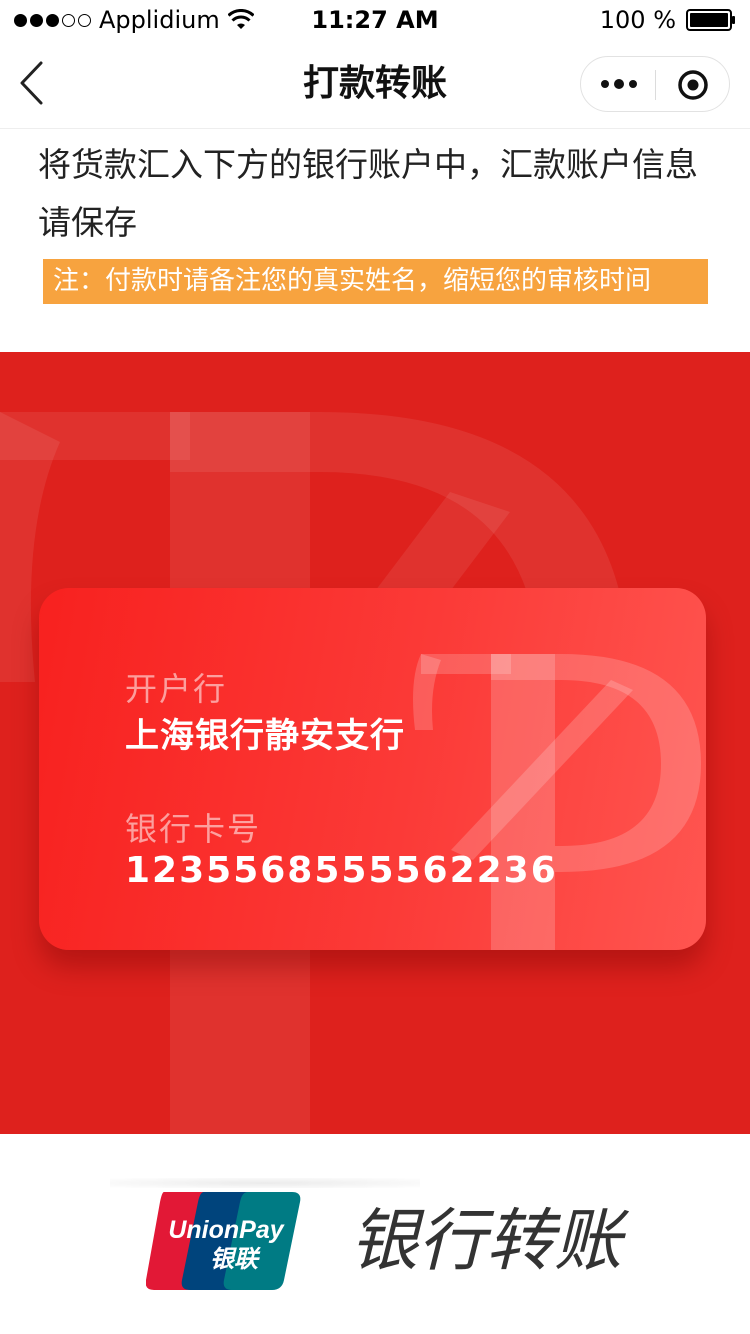 Image resolution: width=750 pixels, height=1334 pixels. Describe the element at coordinates (240, 19) in the screenshot. I see `wifi-icon` at that location.